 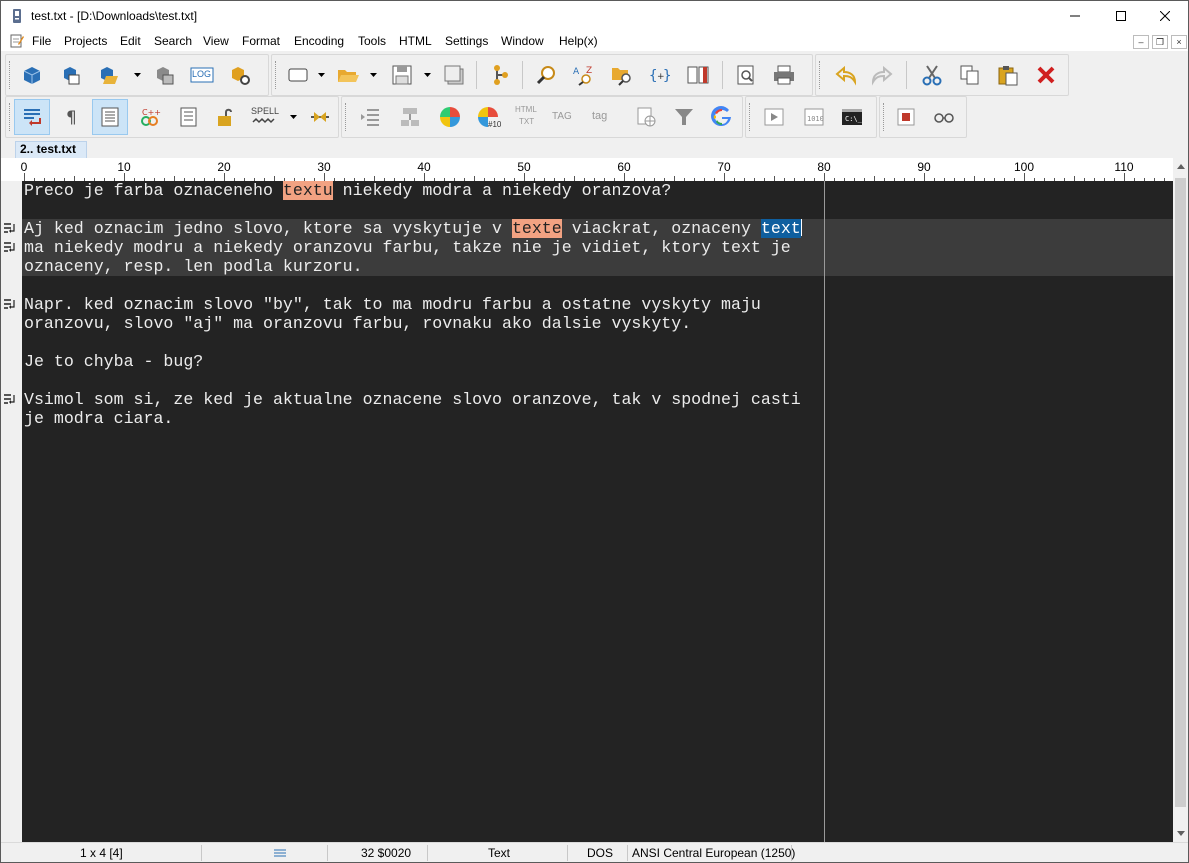 What do you see at coordinates (261, 41) in the screenshot?
I see `menu-format: Format` at bounding box center [261, 41].